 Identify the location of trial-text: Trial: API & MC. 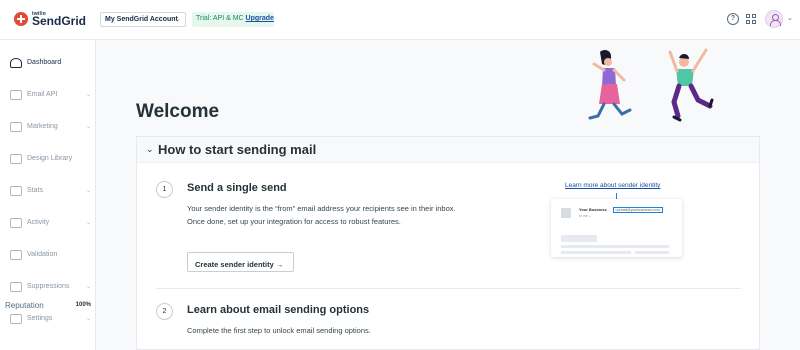
(220, 18).